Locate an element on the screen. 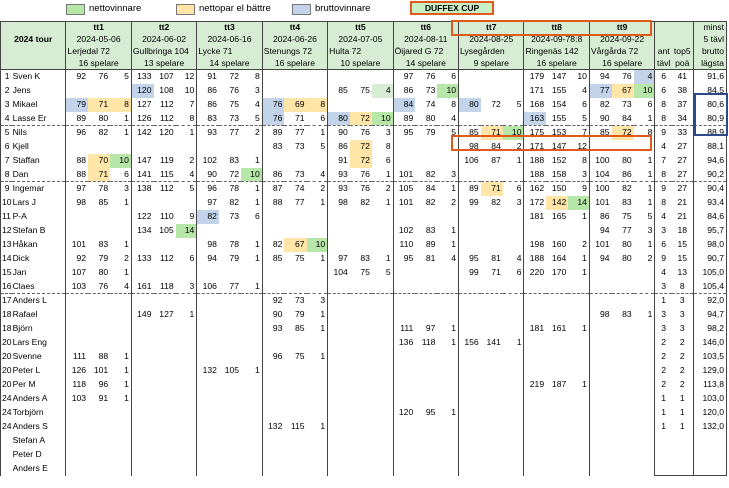  netto-score: 72 is located at coordinates (360, 118).